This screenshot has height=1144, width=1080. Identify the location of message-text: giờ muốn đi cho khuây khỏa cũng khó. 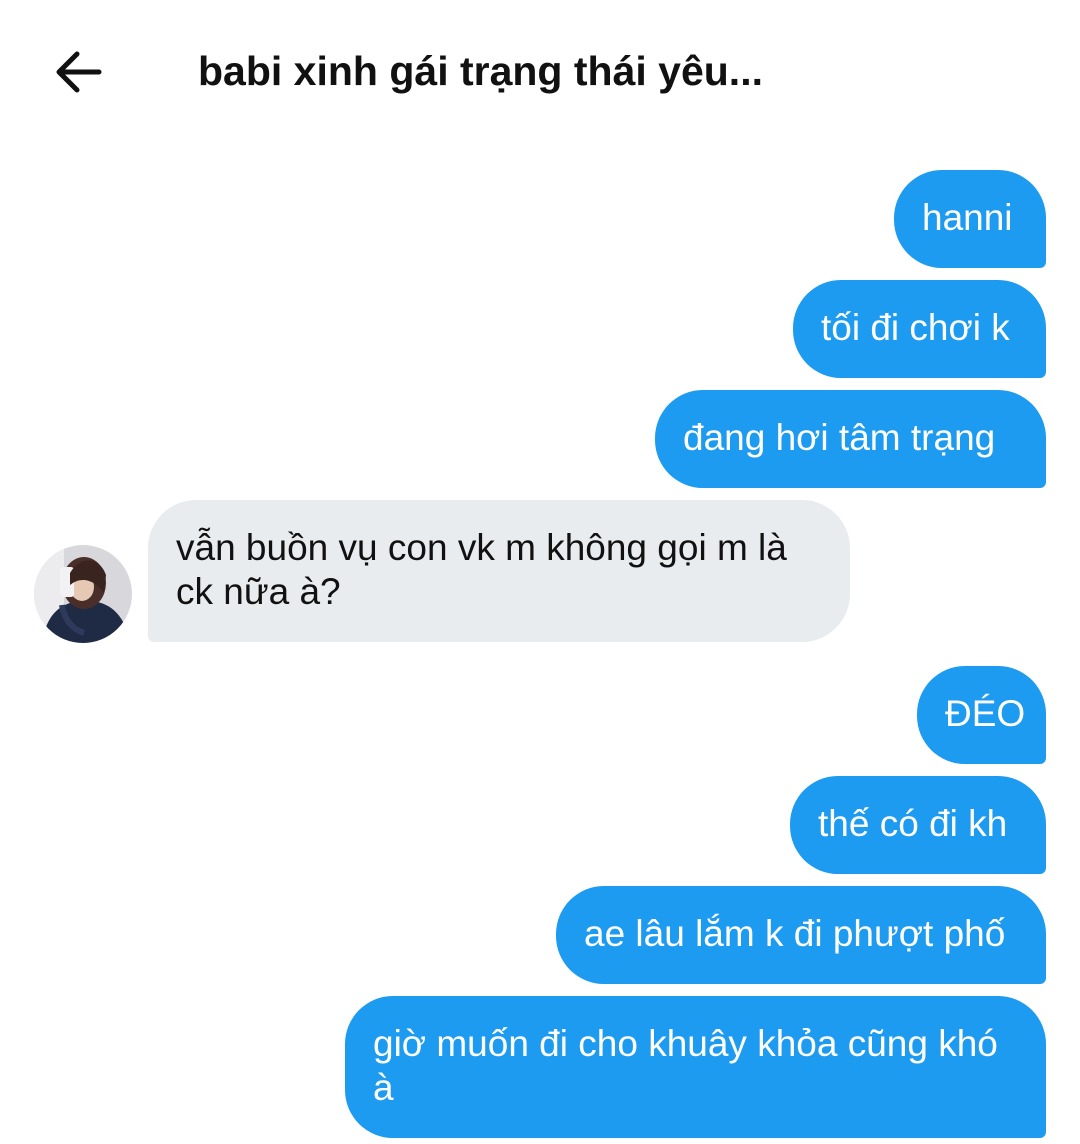
(685, 1043).